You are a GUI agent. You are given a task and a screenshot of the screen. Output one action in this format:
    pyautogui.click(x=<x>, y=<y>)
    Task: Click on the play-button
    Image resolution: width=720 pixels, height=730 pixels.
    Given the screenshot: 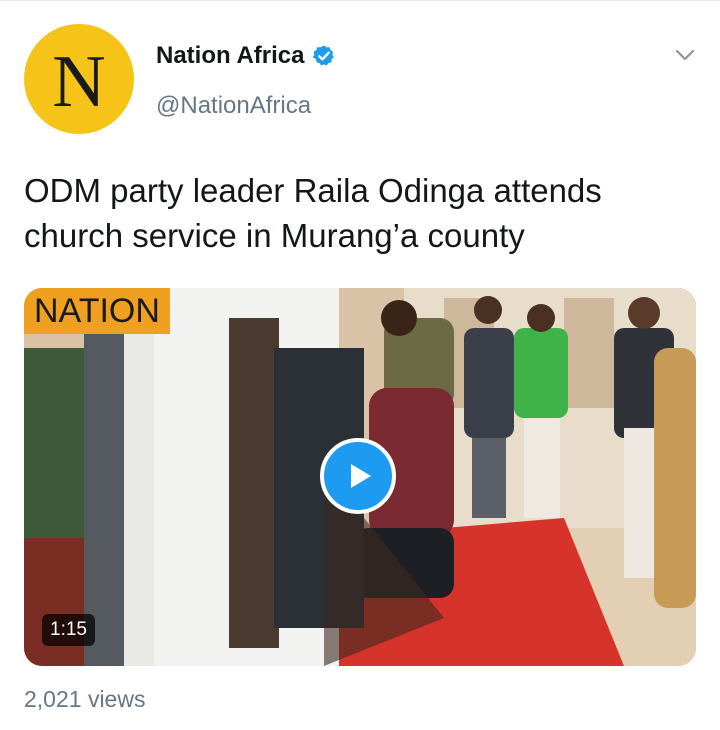 What is the action you would take?
    pyautogui.click(x=358, y=476)
    